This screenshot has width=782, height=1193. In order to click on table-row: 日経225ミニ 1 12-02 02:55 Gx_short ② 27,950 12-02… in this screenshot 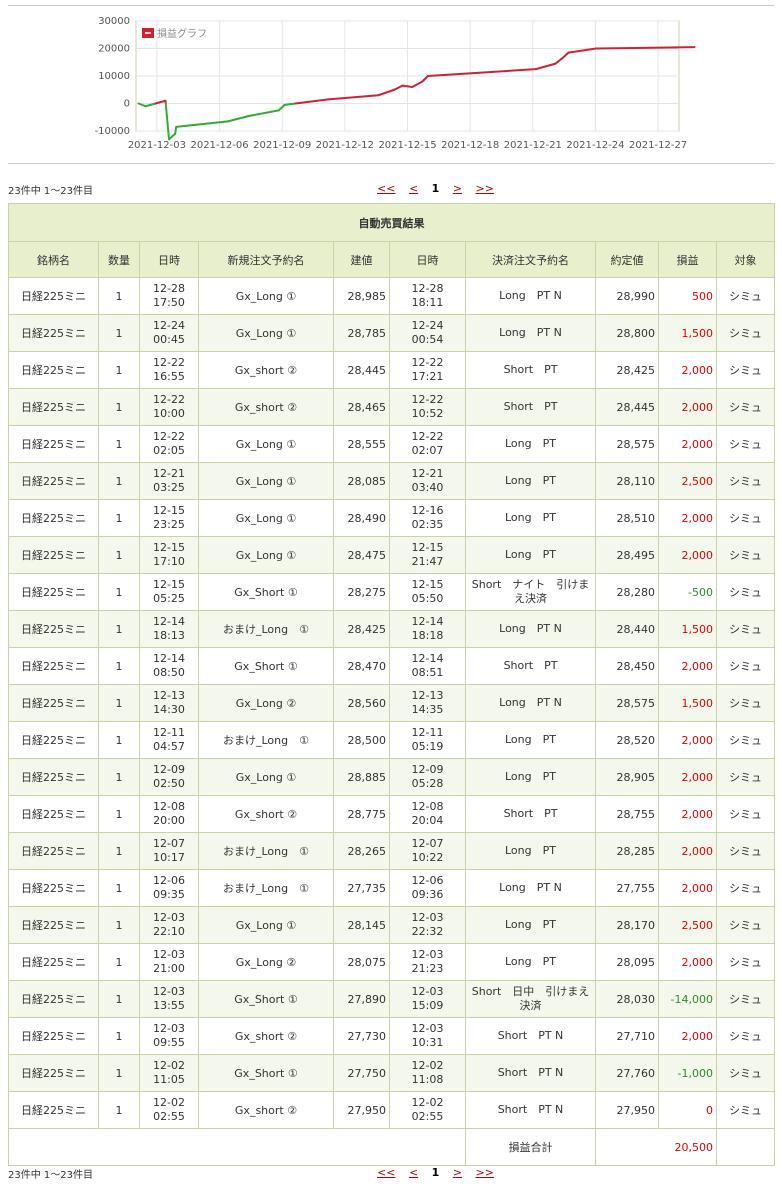, I will do `click(392, 1110)`.